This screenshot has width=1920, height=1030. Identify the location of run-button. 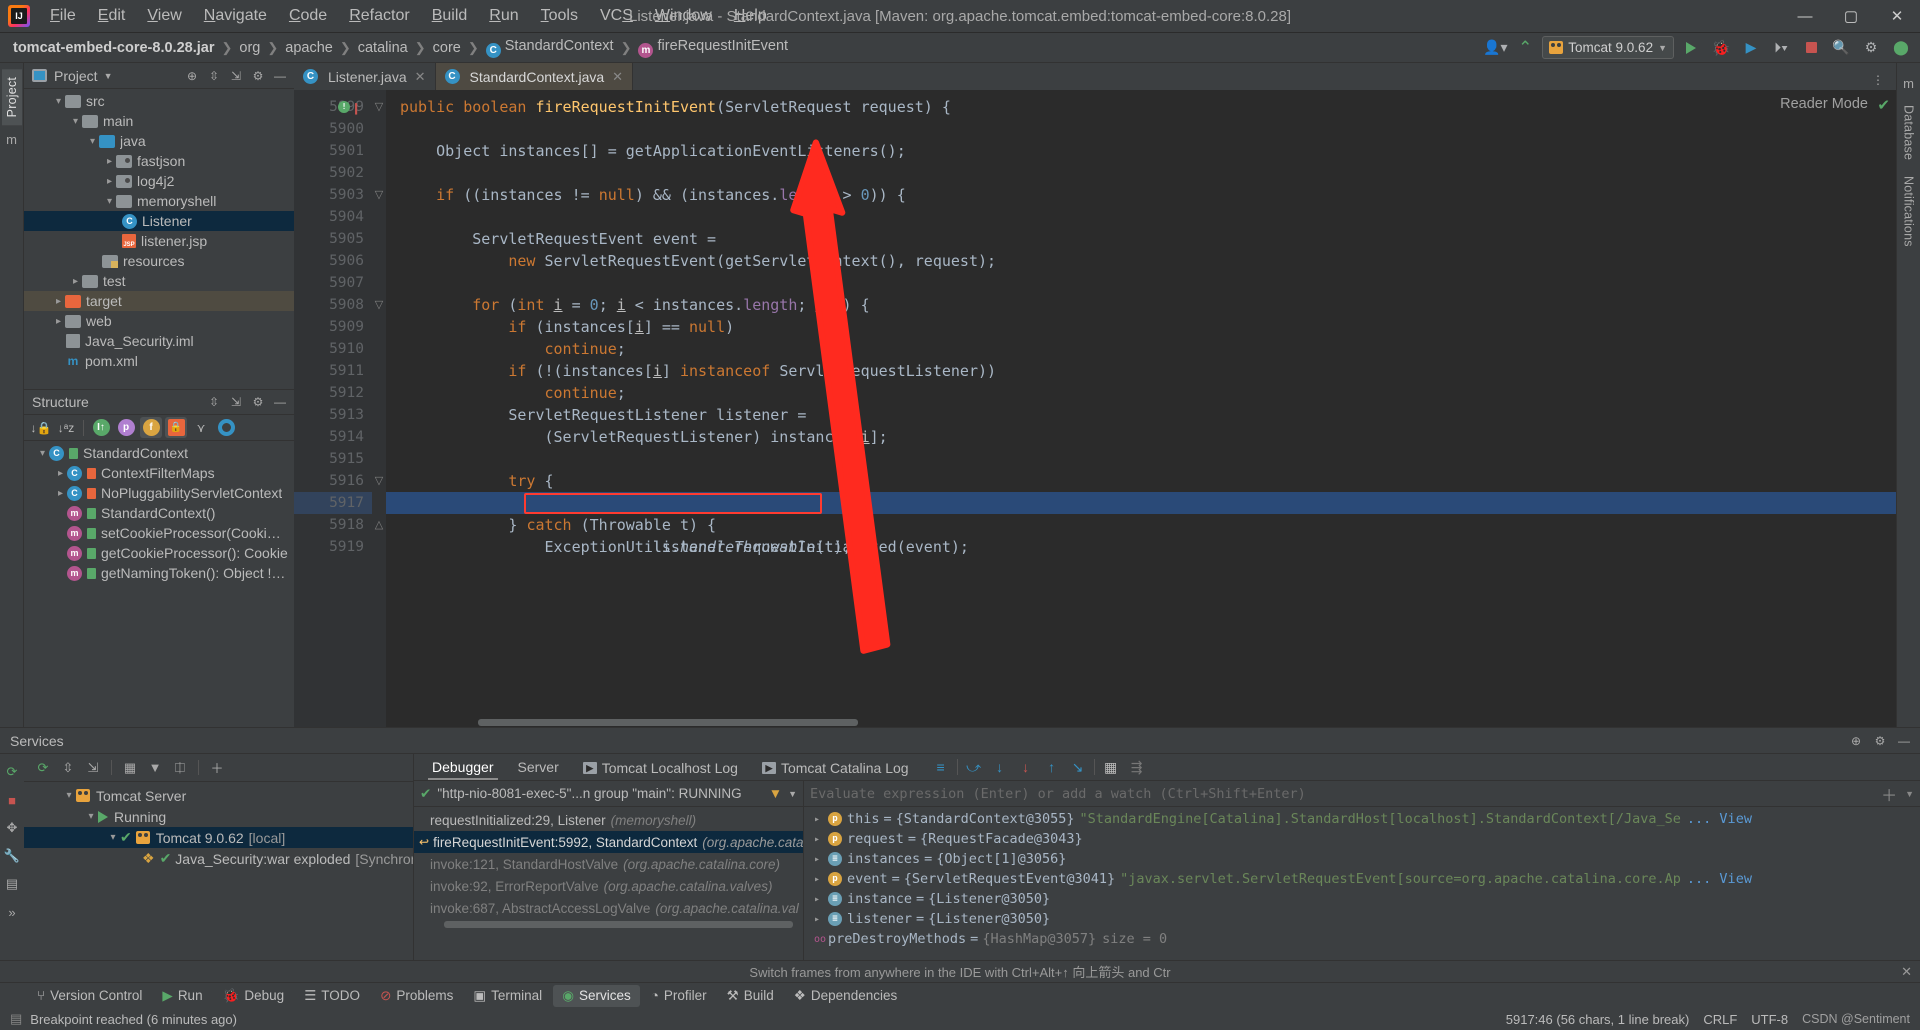
(1691, 48).